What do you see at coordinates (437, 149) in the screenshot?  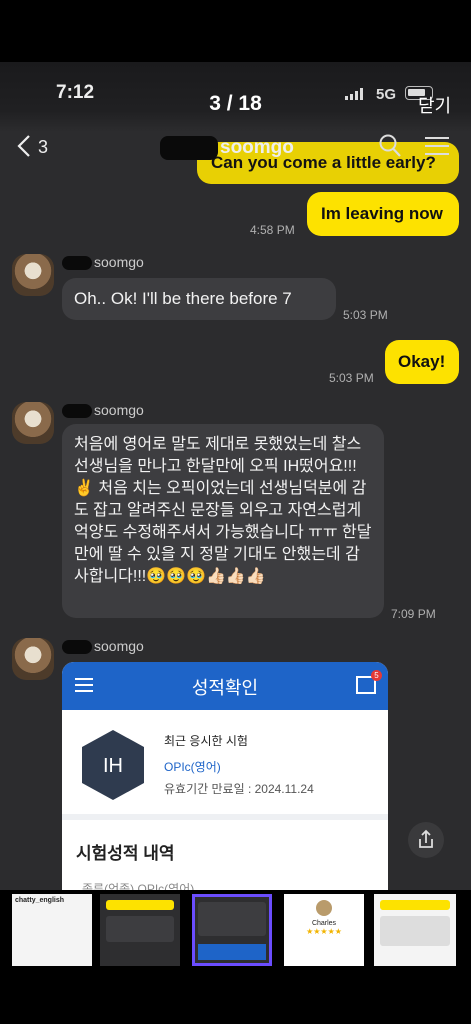 I see `menu-icon` at bounding box center [437, 149].